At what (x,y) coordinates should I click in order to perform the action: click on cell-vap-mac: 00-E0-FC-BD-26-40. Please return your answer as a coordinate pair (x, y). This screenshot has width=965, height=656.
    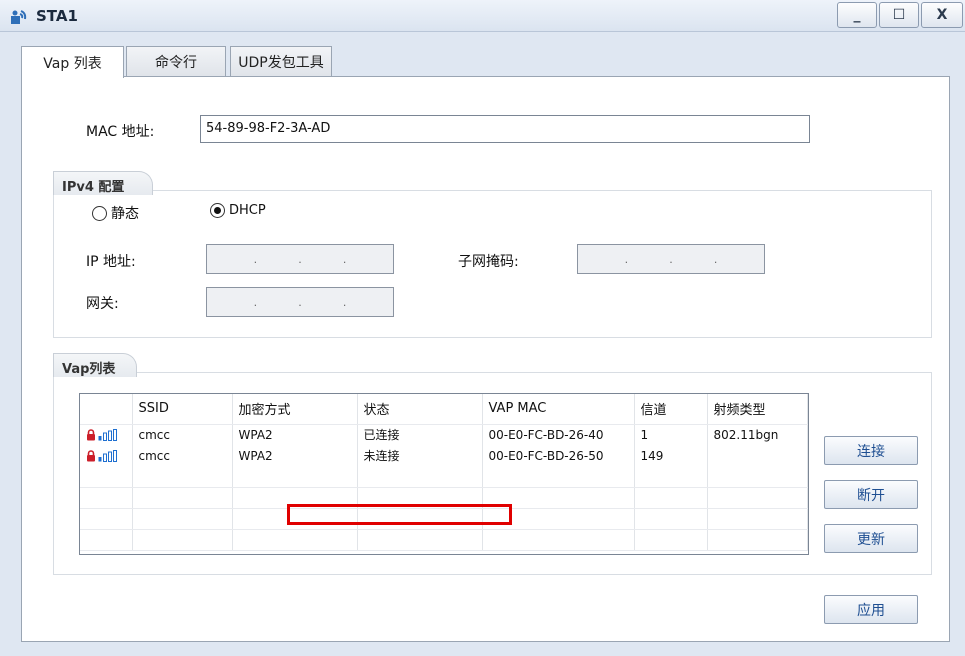
    Looking at the image, I should click on (558, 434).